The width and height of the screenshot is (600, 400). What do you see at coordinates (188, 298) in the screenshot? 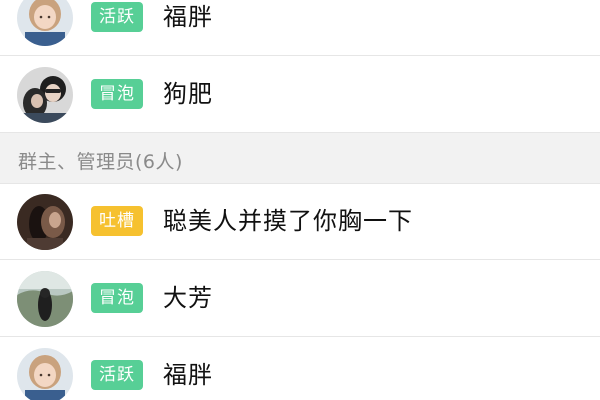
I see `member-name: 大芳` at bounding box center [188, 298].